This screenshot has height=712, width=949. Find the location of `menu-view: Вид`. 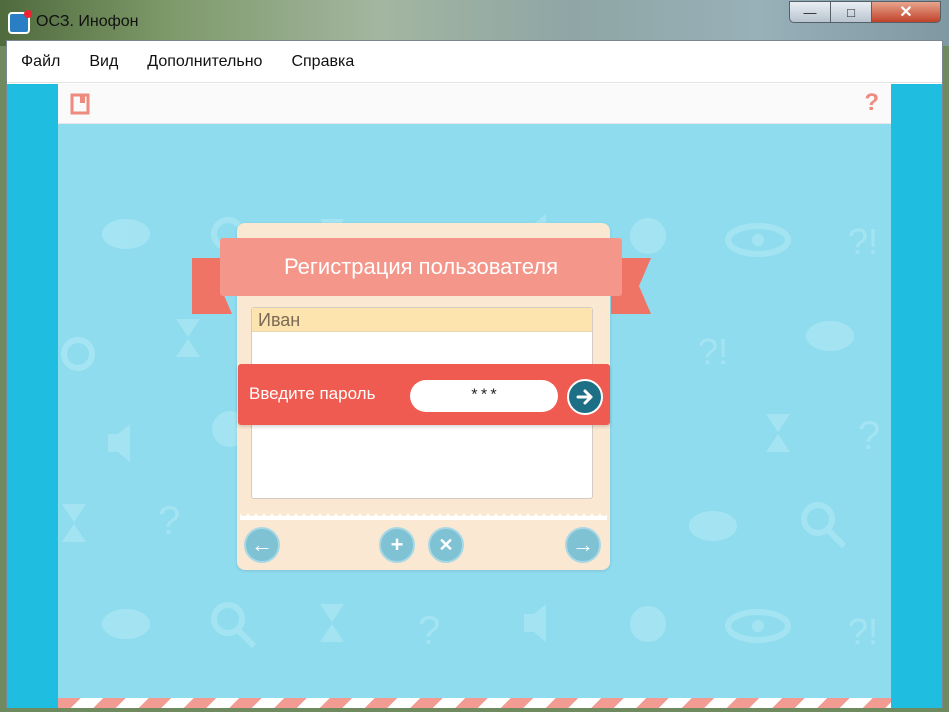

menu-view: Вид is located at coordinates (103, 62).